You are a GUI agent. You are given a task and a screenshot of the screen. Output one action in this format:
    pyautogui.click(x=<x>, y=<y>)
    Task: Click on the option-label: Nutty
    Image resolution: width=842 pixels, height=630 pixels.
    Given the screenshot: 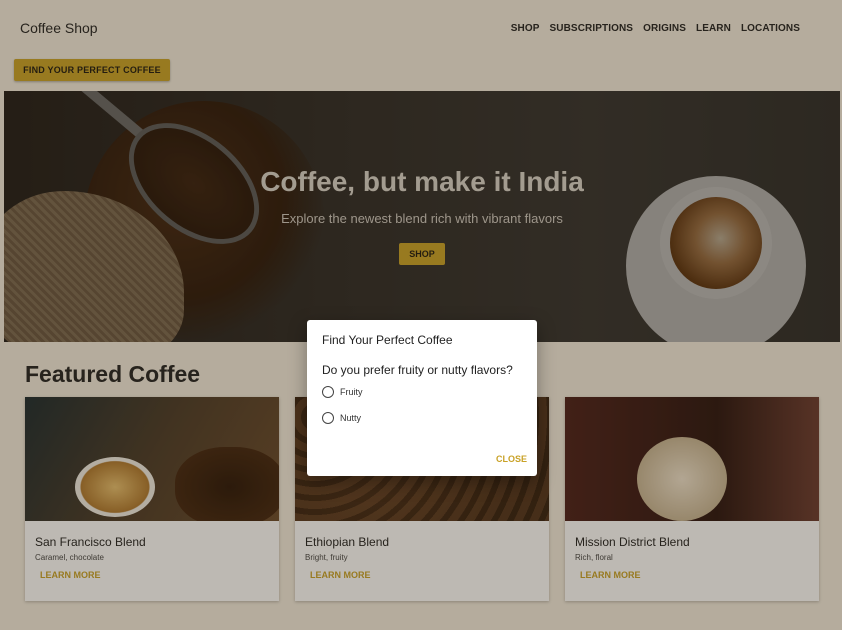 What is the action you would take?
    pyautogui.click(x=351, y=418)
    